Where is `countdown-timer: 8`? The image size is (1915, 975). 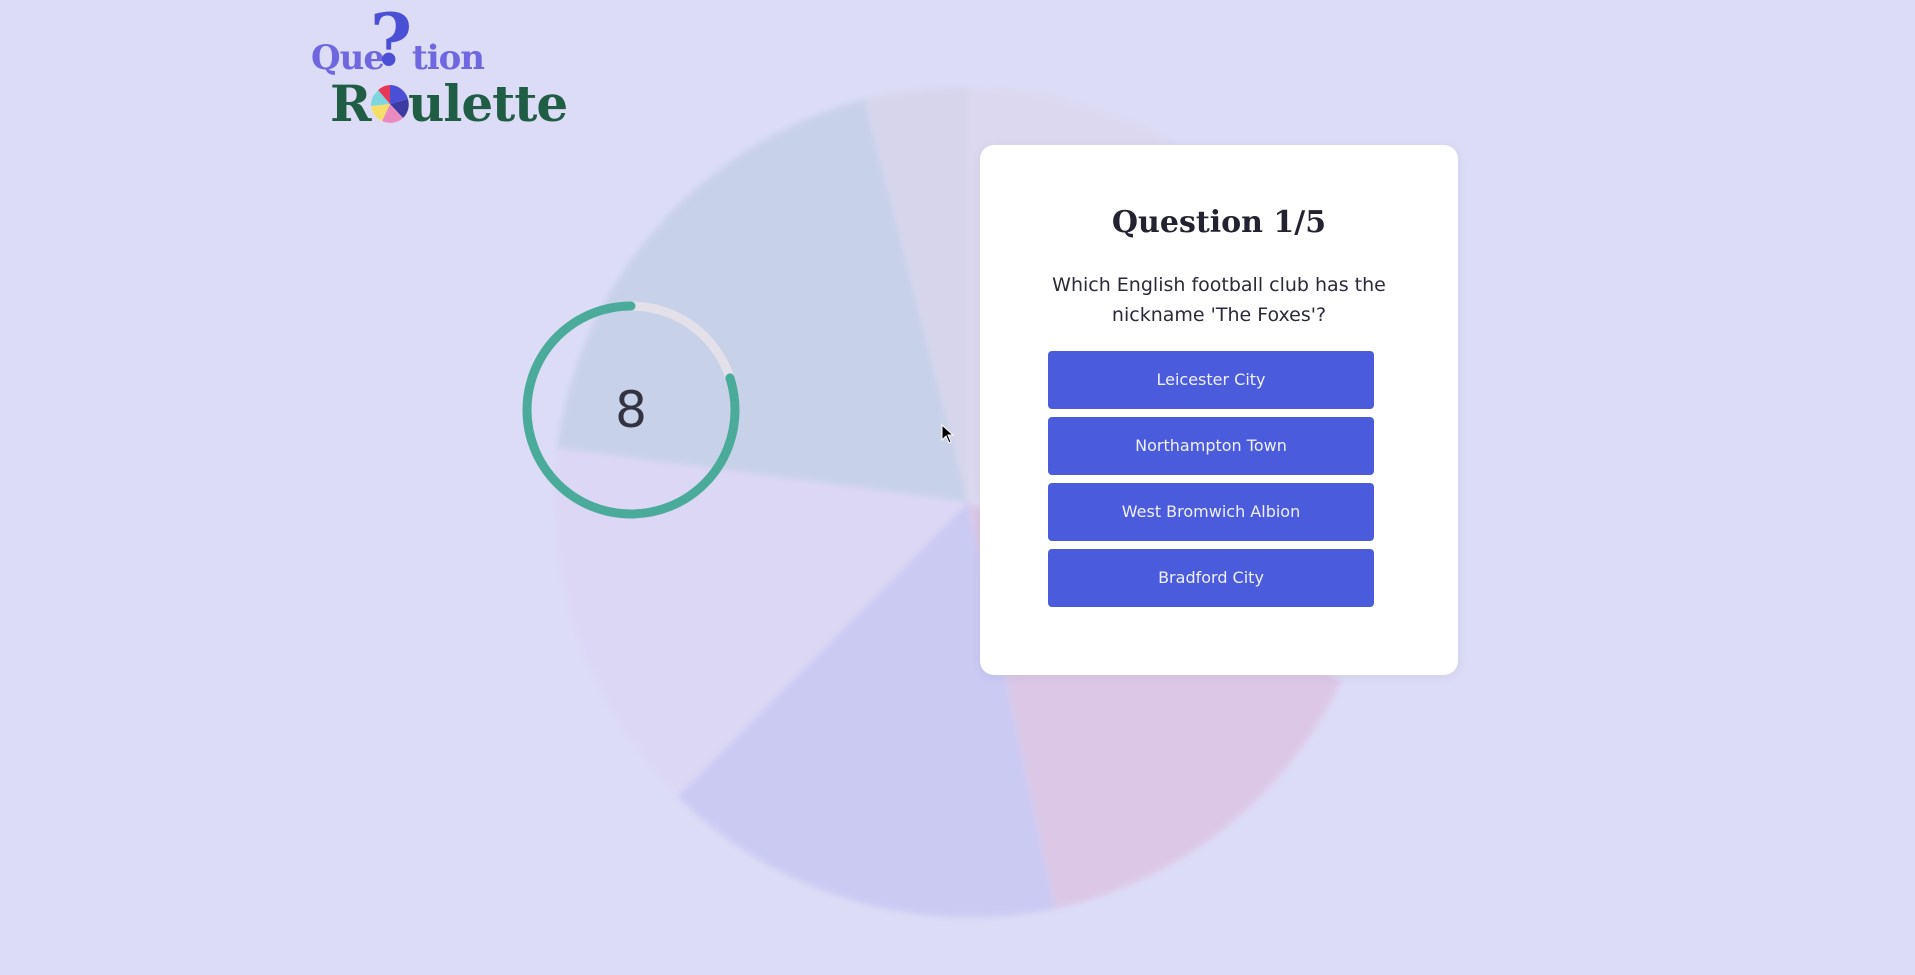
countdown-timer: 8 is located at coordinates (631, 410).